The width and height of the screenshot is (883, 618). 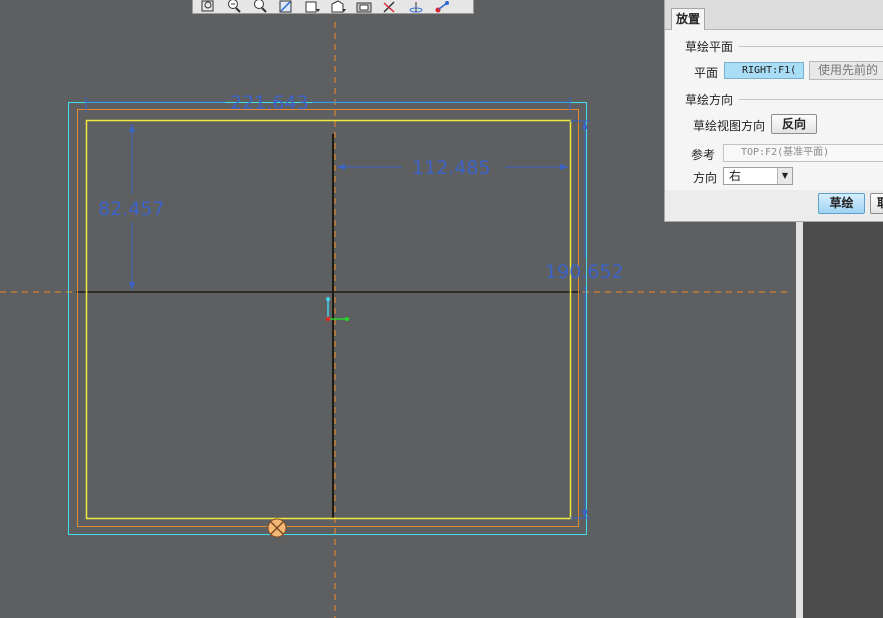 What do you see at coordinates (794, 124) in the screenshot?
I see `flip-button: 反向` at bounding box center [794, 124].